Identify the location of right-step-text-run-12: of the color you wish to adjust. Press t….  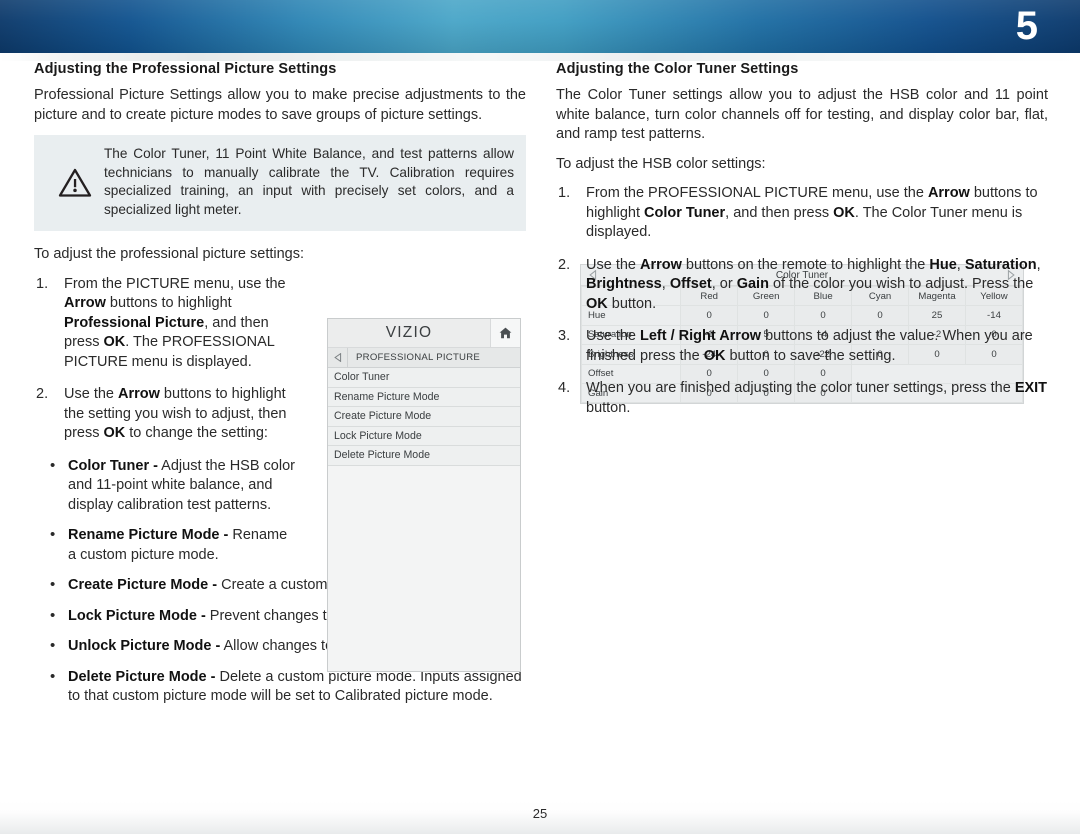
(901, 284).